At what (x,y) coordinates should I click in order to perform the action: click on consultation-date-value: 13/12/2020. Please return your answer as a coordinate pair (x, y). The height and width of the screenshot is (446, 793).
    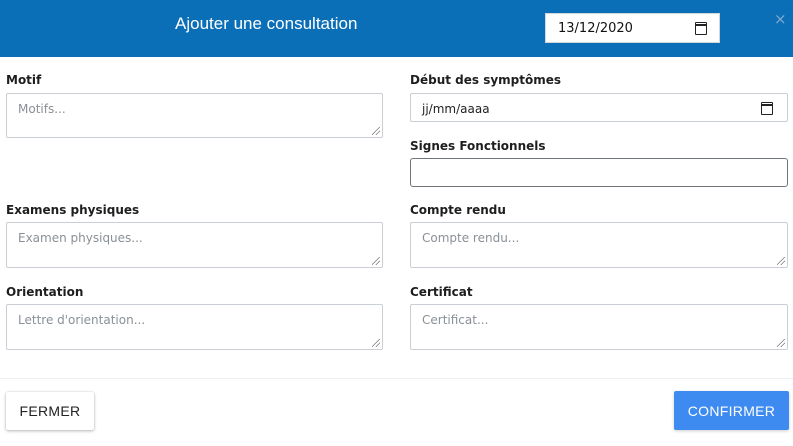
    Looking at the image, I should click on (595, 28).